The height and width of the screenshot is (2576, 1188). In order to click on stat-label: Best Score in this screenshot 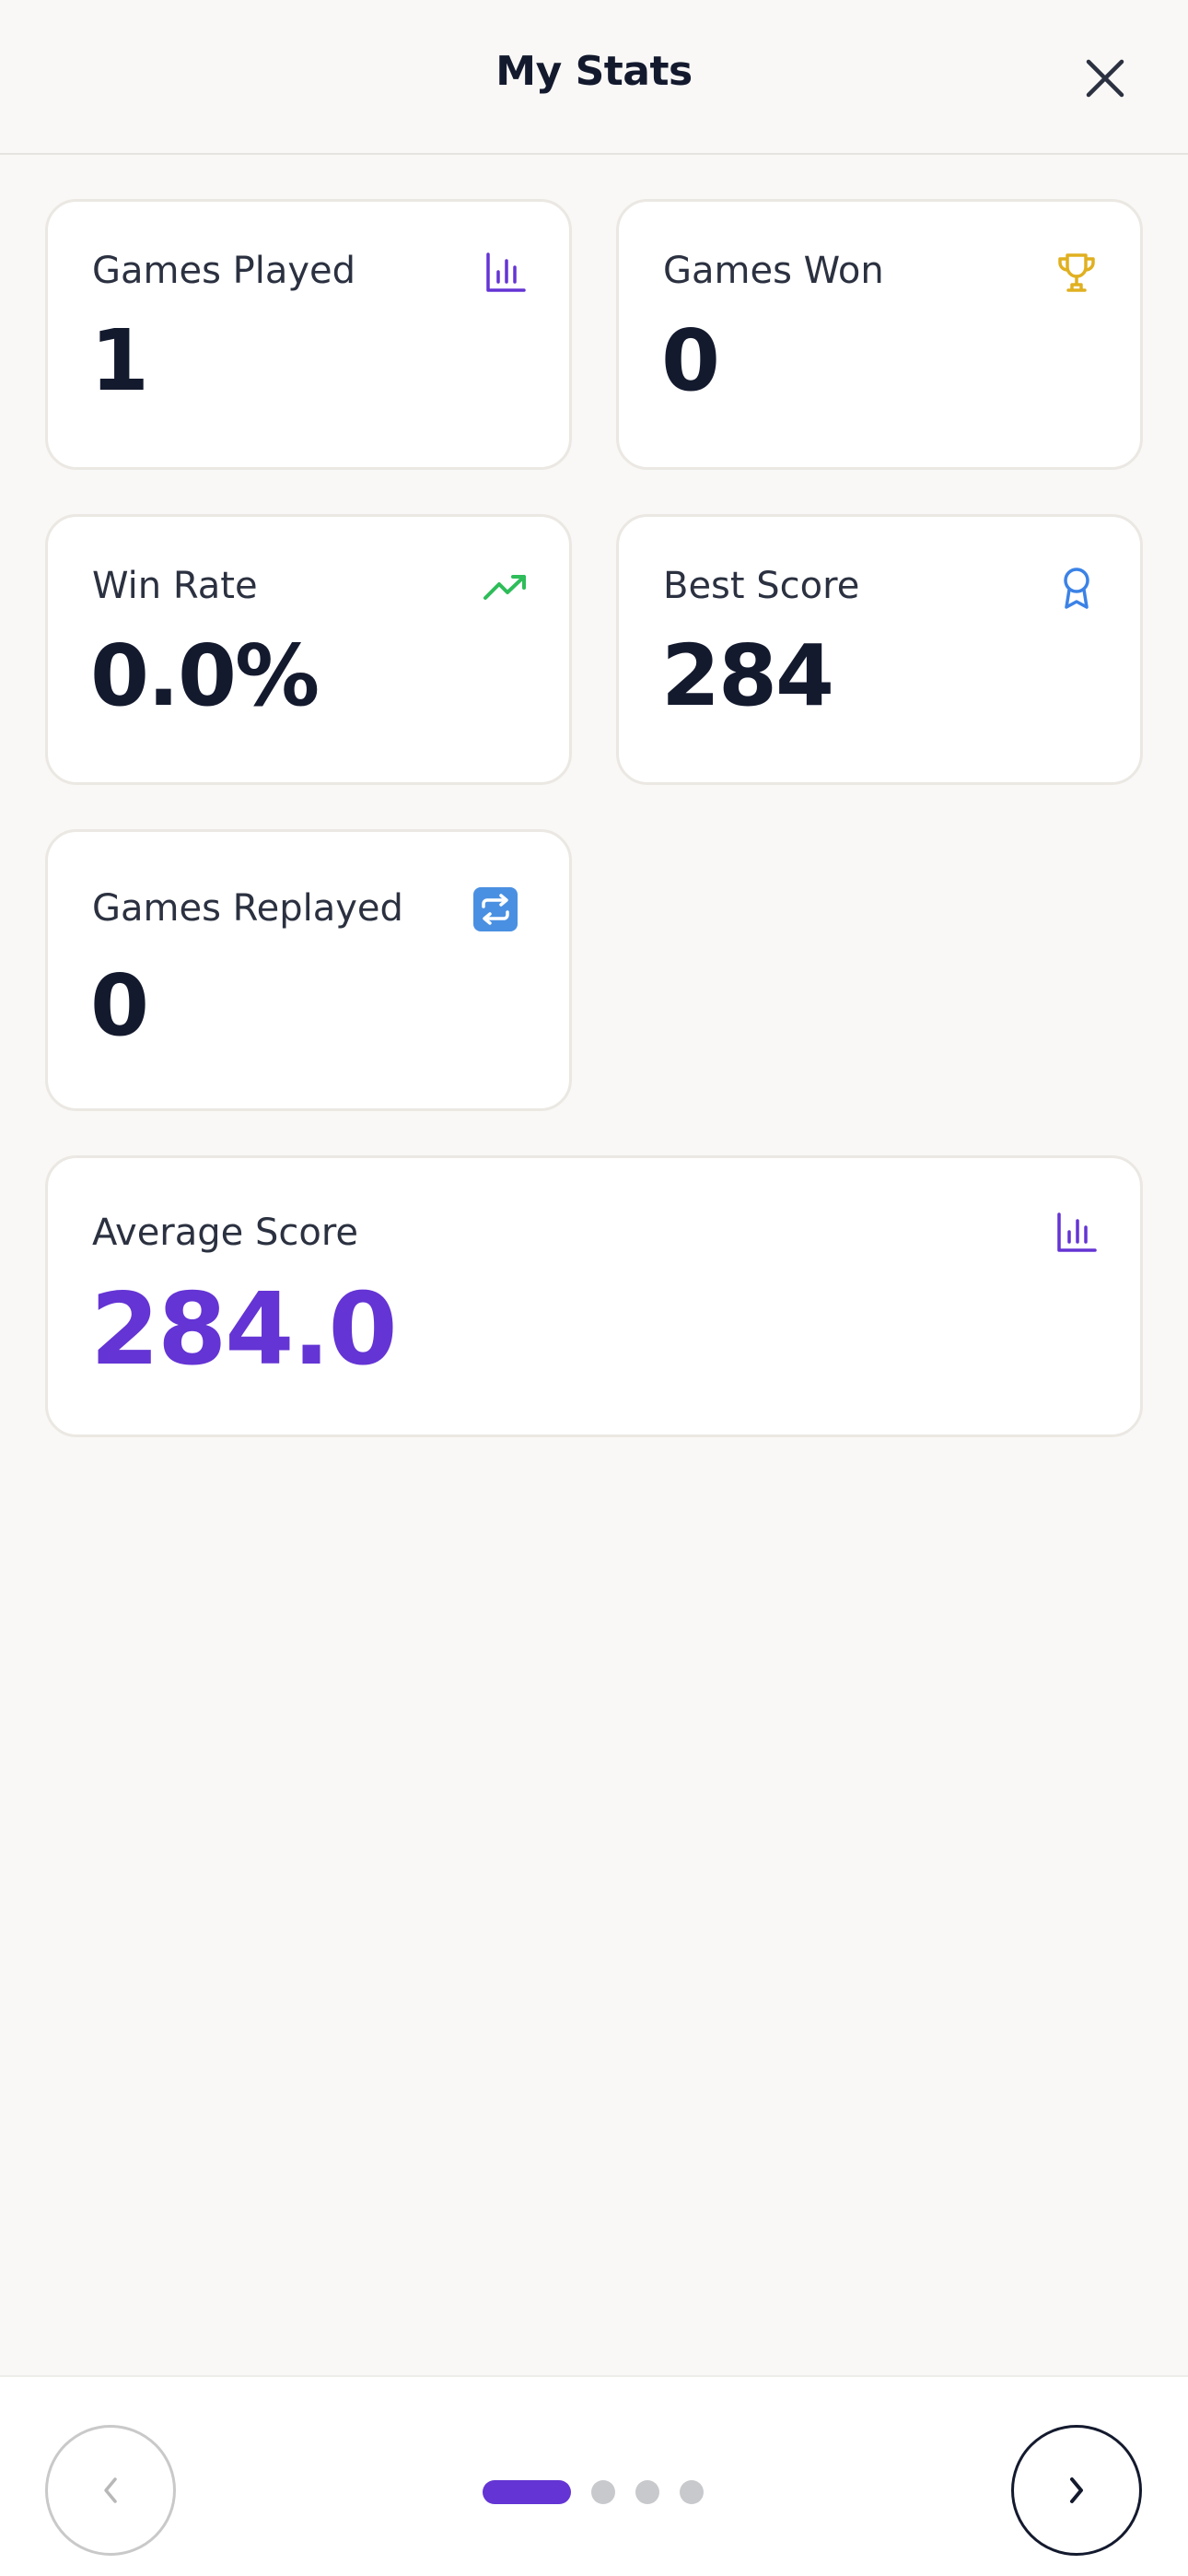, I will do `click(761, 586)`.